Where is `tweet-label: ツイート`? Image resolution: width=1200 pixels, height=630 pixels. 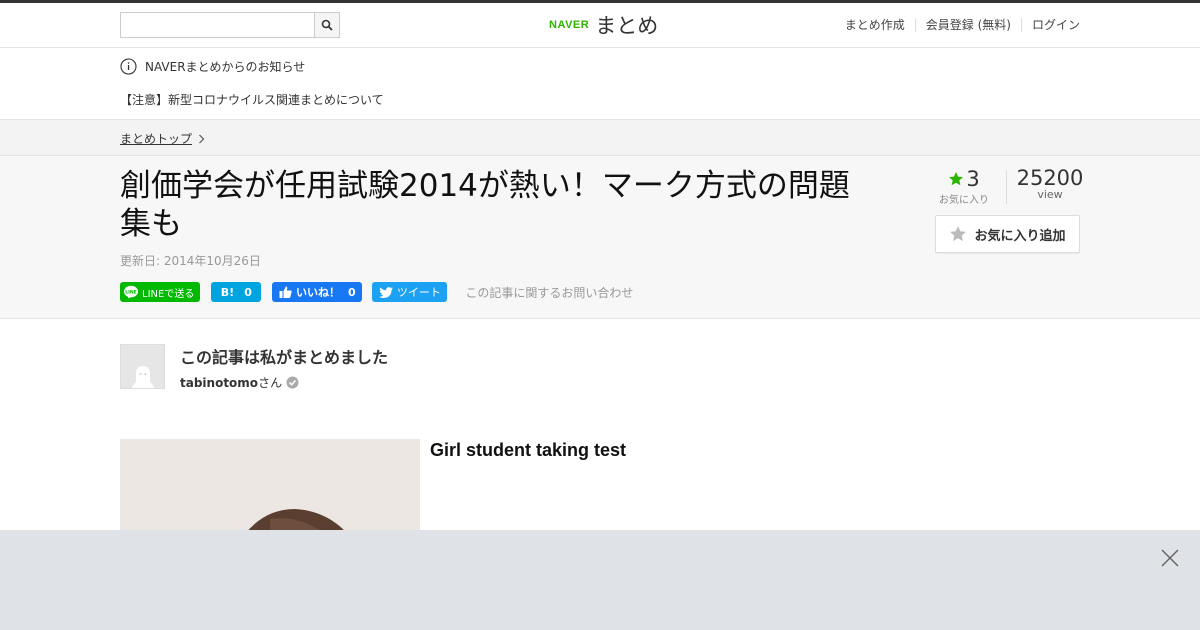 tweet-label: ツイート is located at coordinates (418, 292).